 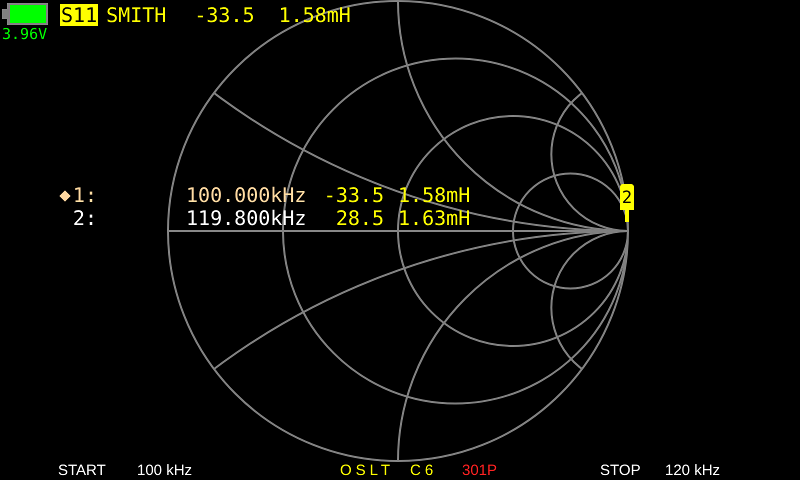 What do you see at coordinates (692, 470) in the screenshot?
I see `stop-frequency: 120 kHz` at bounding box center [692, 470].